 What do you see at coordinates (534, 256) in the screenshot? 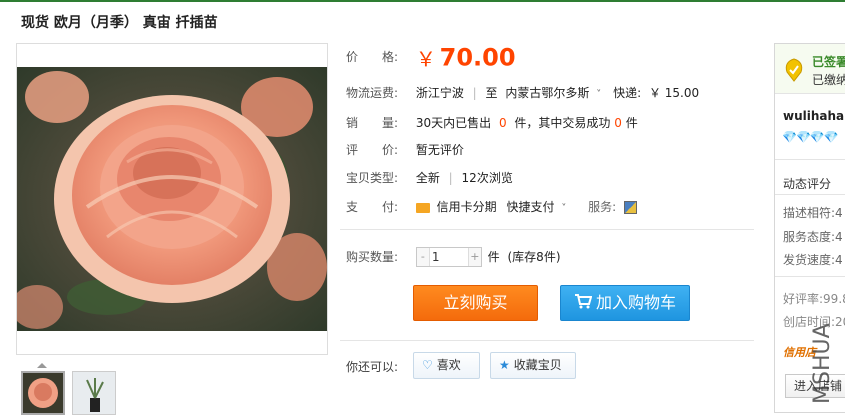
I see `stock-text: (库存8件)` at bounding box center [534, 256].